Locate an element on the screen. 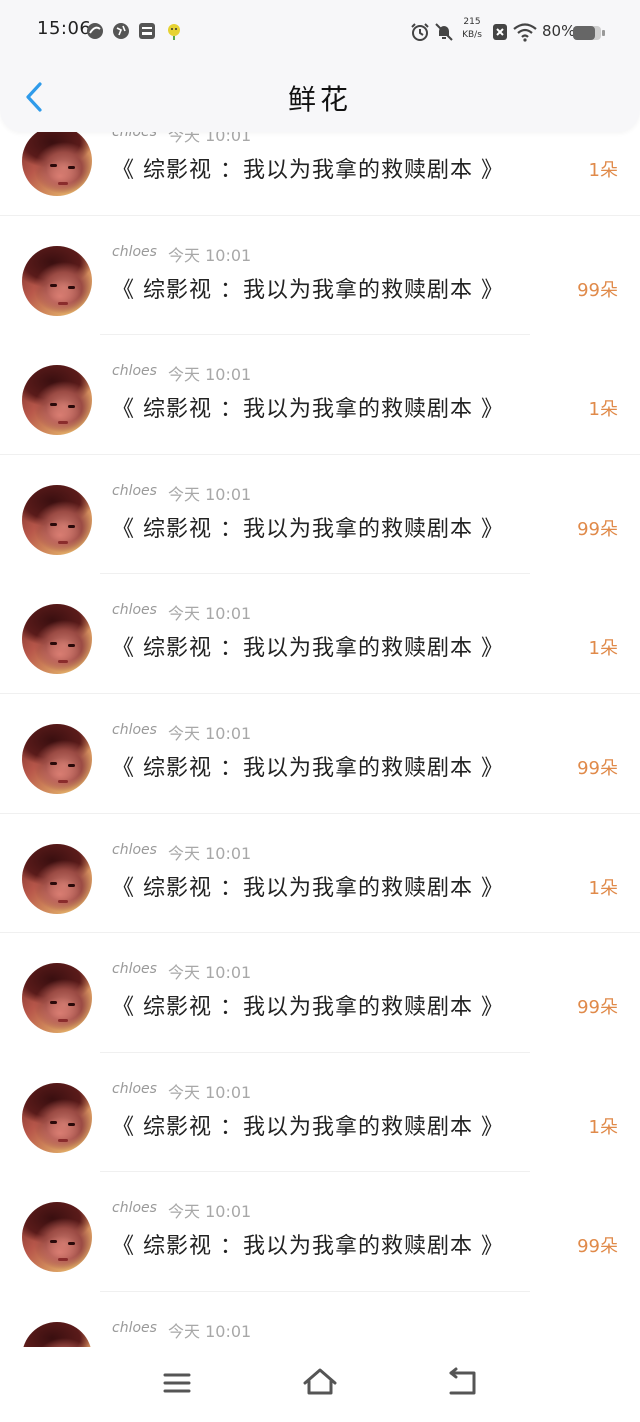 This screenshot has height=1422, width=640. app-header: 鲜花 is located at coordinates (320, 96).